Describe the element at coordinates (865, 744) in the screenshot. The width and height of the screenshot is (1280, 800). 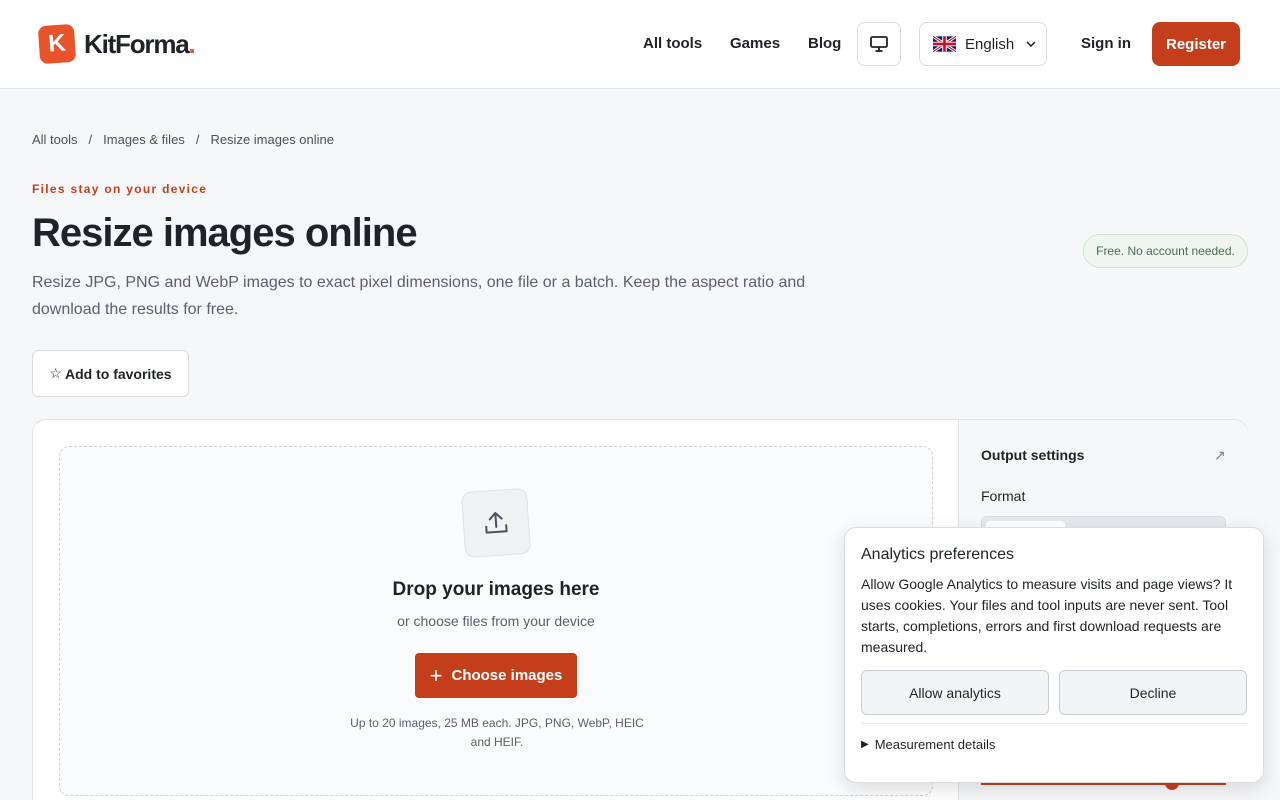
I see `disclosure-triangle-icon: ▶` at that location.